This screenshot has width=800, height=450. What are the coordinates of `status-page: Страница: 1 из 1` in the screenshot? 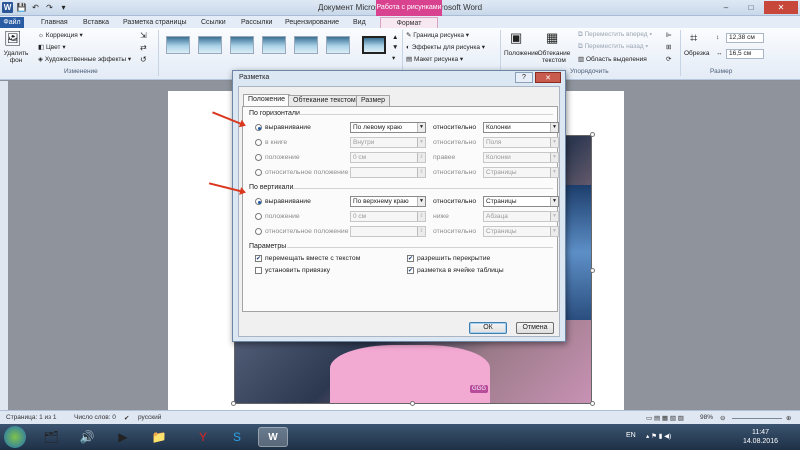 It's located at (31, 417).